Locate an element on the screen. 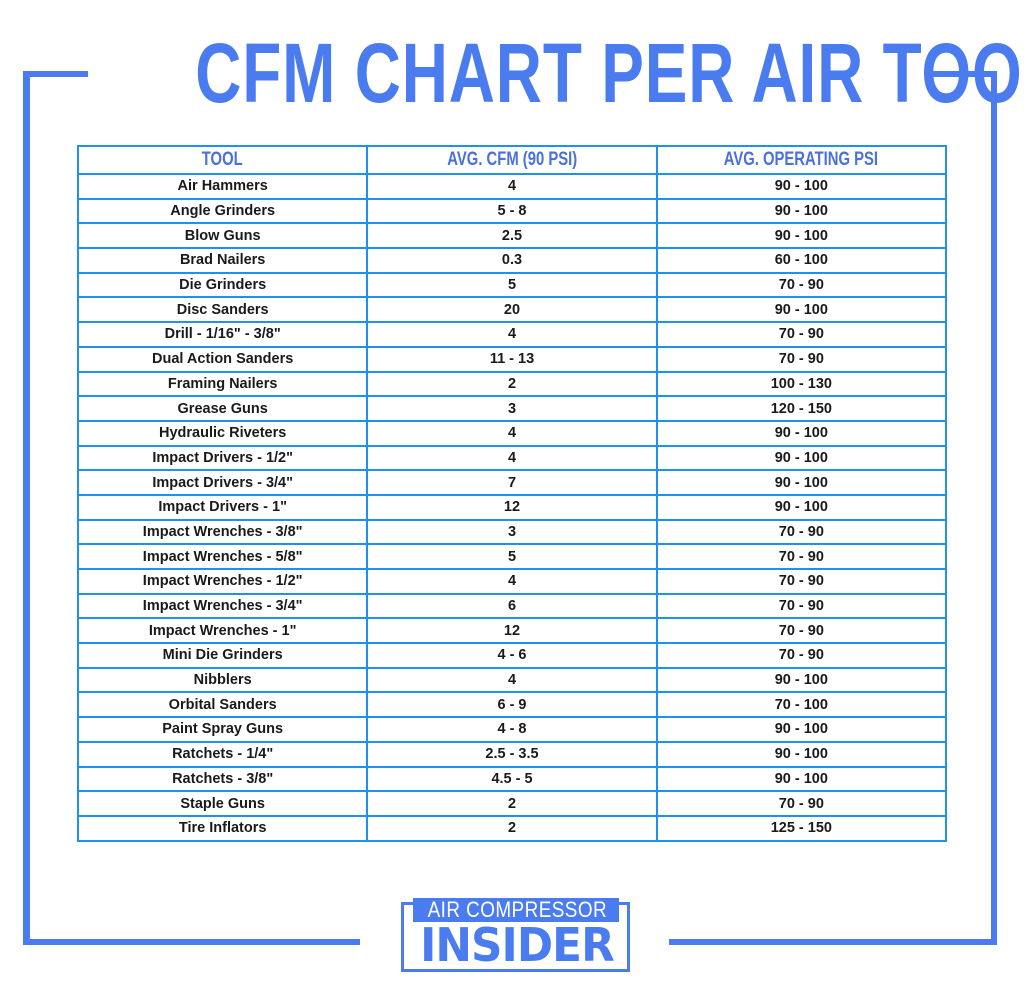 The height and width of the screenshot is (1004, 1024). table-row: Impact Drivers - 1" 12 90 - 100 is located at coordinates (512, 507).